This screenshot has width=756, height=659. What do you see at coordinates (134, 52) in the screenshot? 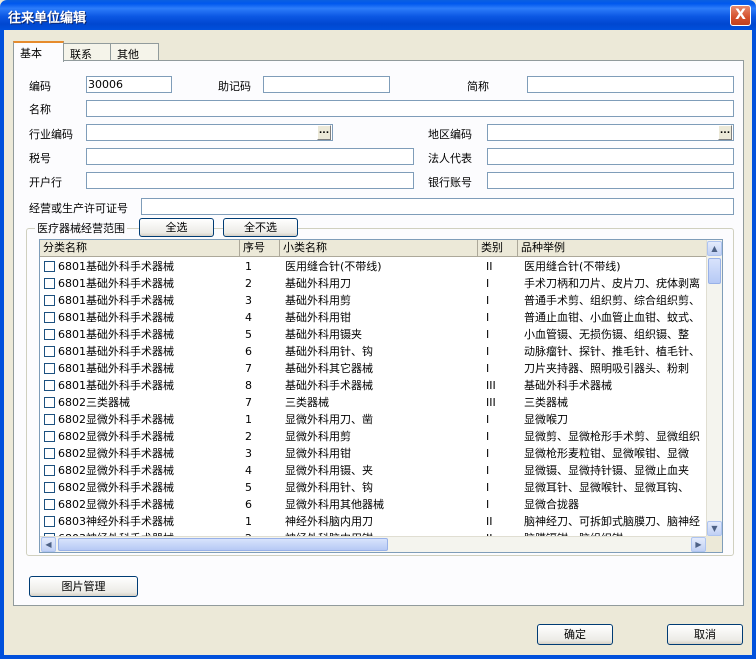
I see `tab-other: 其他` at bounding box center [134, 52].